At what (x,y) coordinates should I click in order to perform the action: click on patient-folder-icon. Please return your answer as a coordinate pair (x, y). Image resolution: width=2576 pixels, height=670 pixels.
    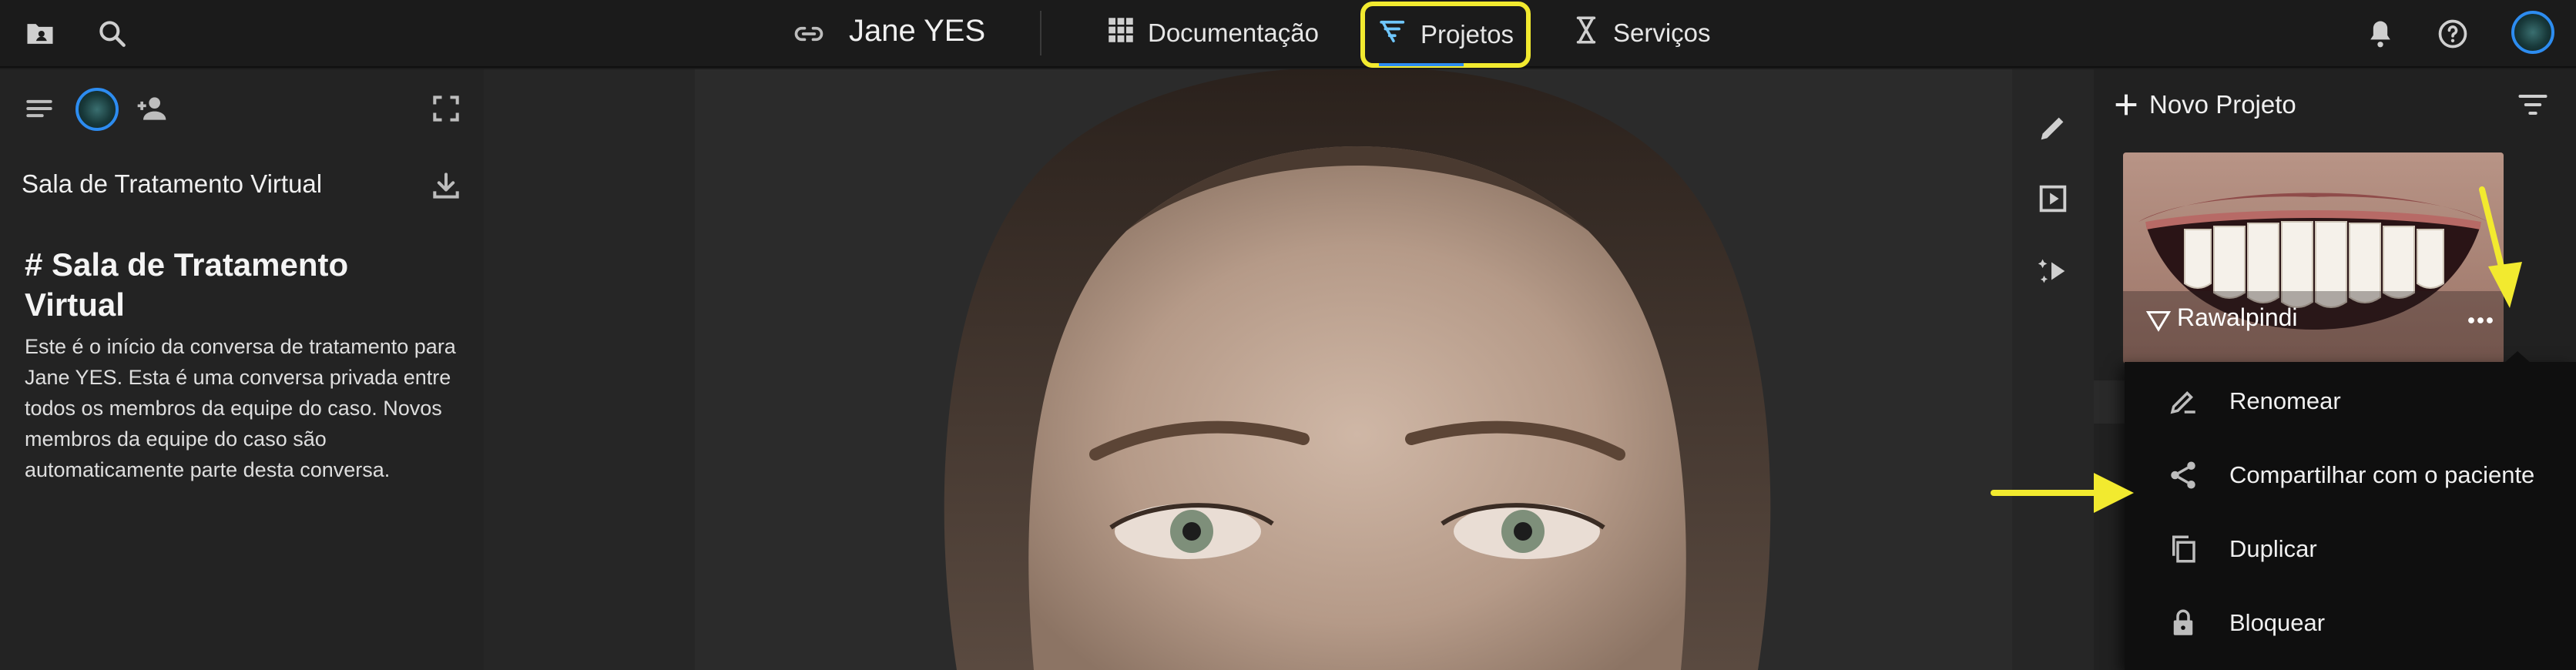
    Looking at the image, I should click on (40, 33).